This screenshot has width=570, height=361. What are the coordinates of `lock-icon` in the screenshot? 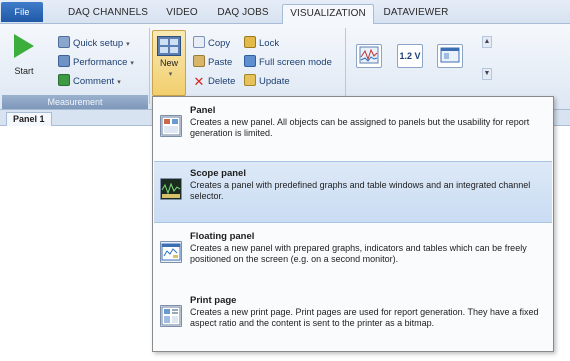 It's located at (250, 42).